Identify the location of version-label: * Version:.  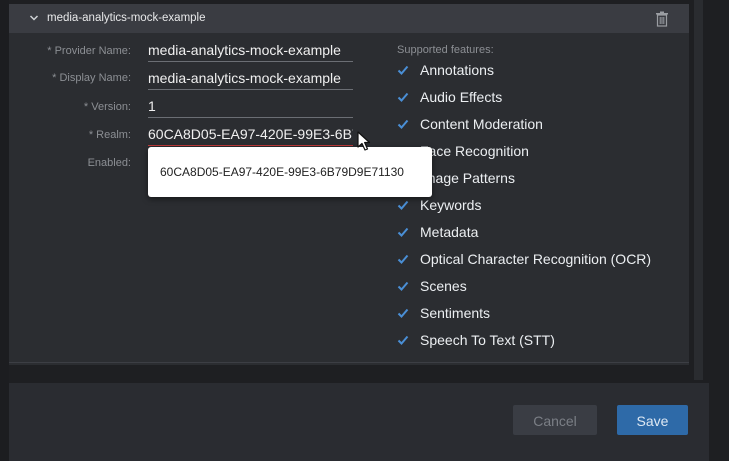
(107, 107).